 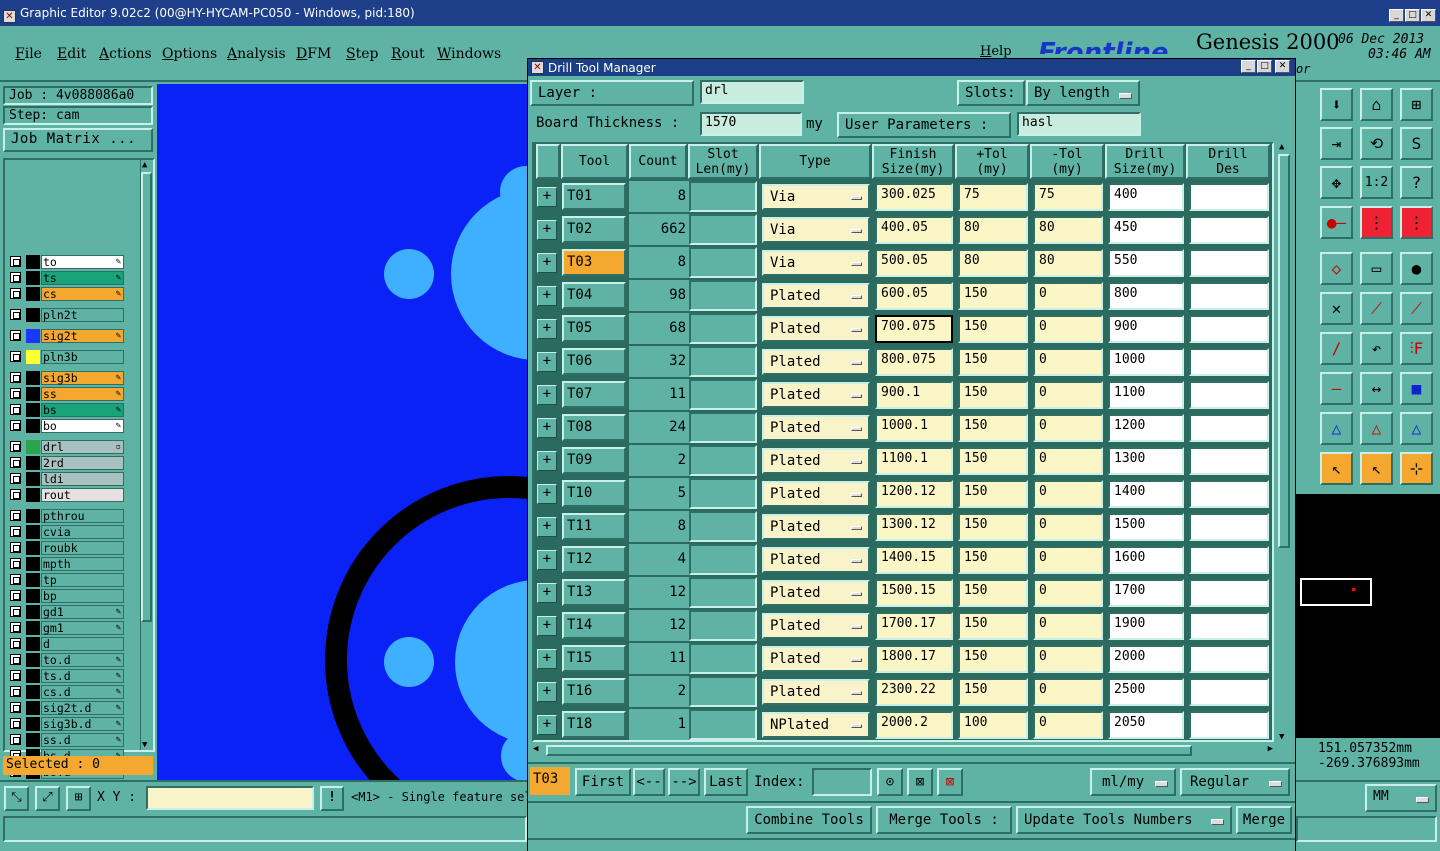 What do you see at coordinates (594, 724) in the screenshot?
I see `tool-cell: T18` at bounding box center [594, 724].